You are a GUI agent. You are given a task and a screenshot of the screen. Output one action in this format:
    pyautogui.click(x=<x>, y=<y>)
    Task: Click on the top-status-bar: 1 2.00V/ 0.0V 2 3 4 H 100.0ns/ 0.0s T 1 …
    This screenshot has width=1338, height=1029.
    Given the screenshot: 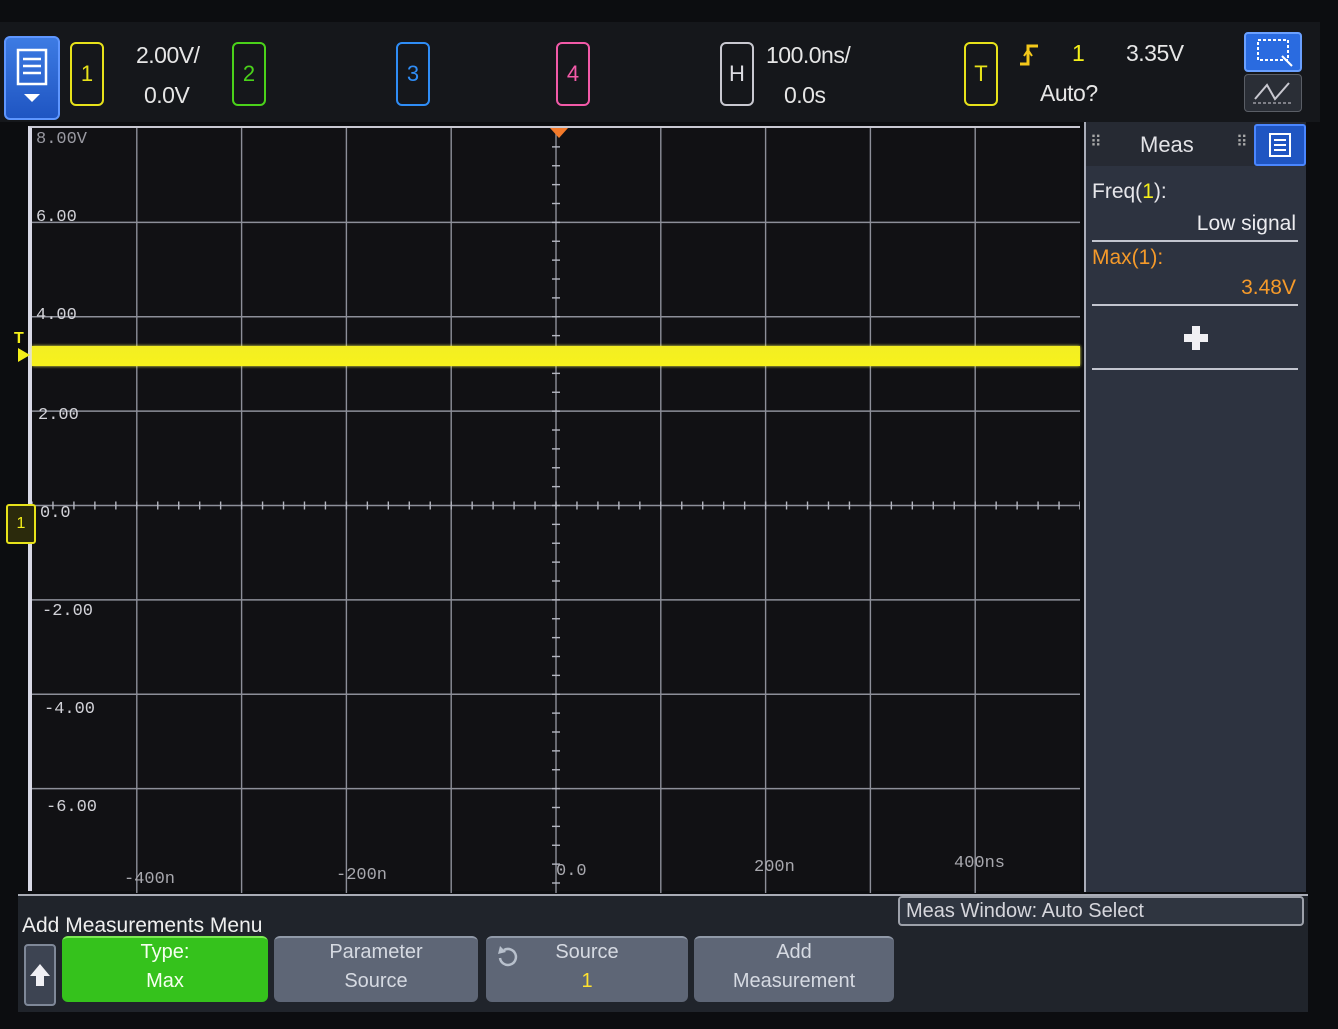 What is the action you would take?
    pyautogui.click(x=660, y=72)
    